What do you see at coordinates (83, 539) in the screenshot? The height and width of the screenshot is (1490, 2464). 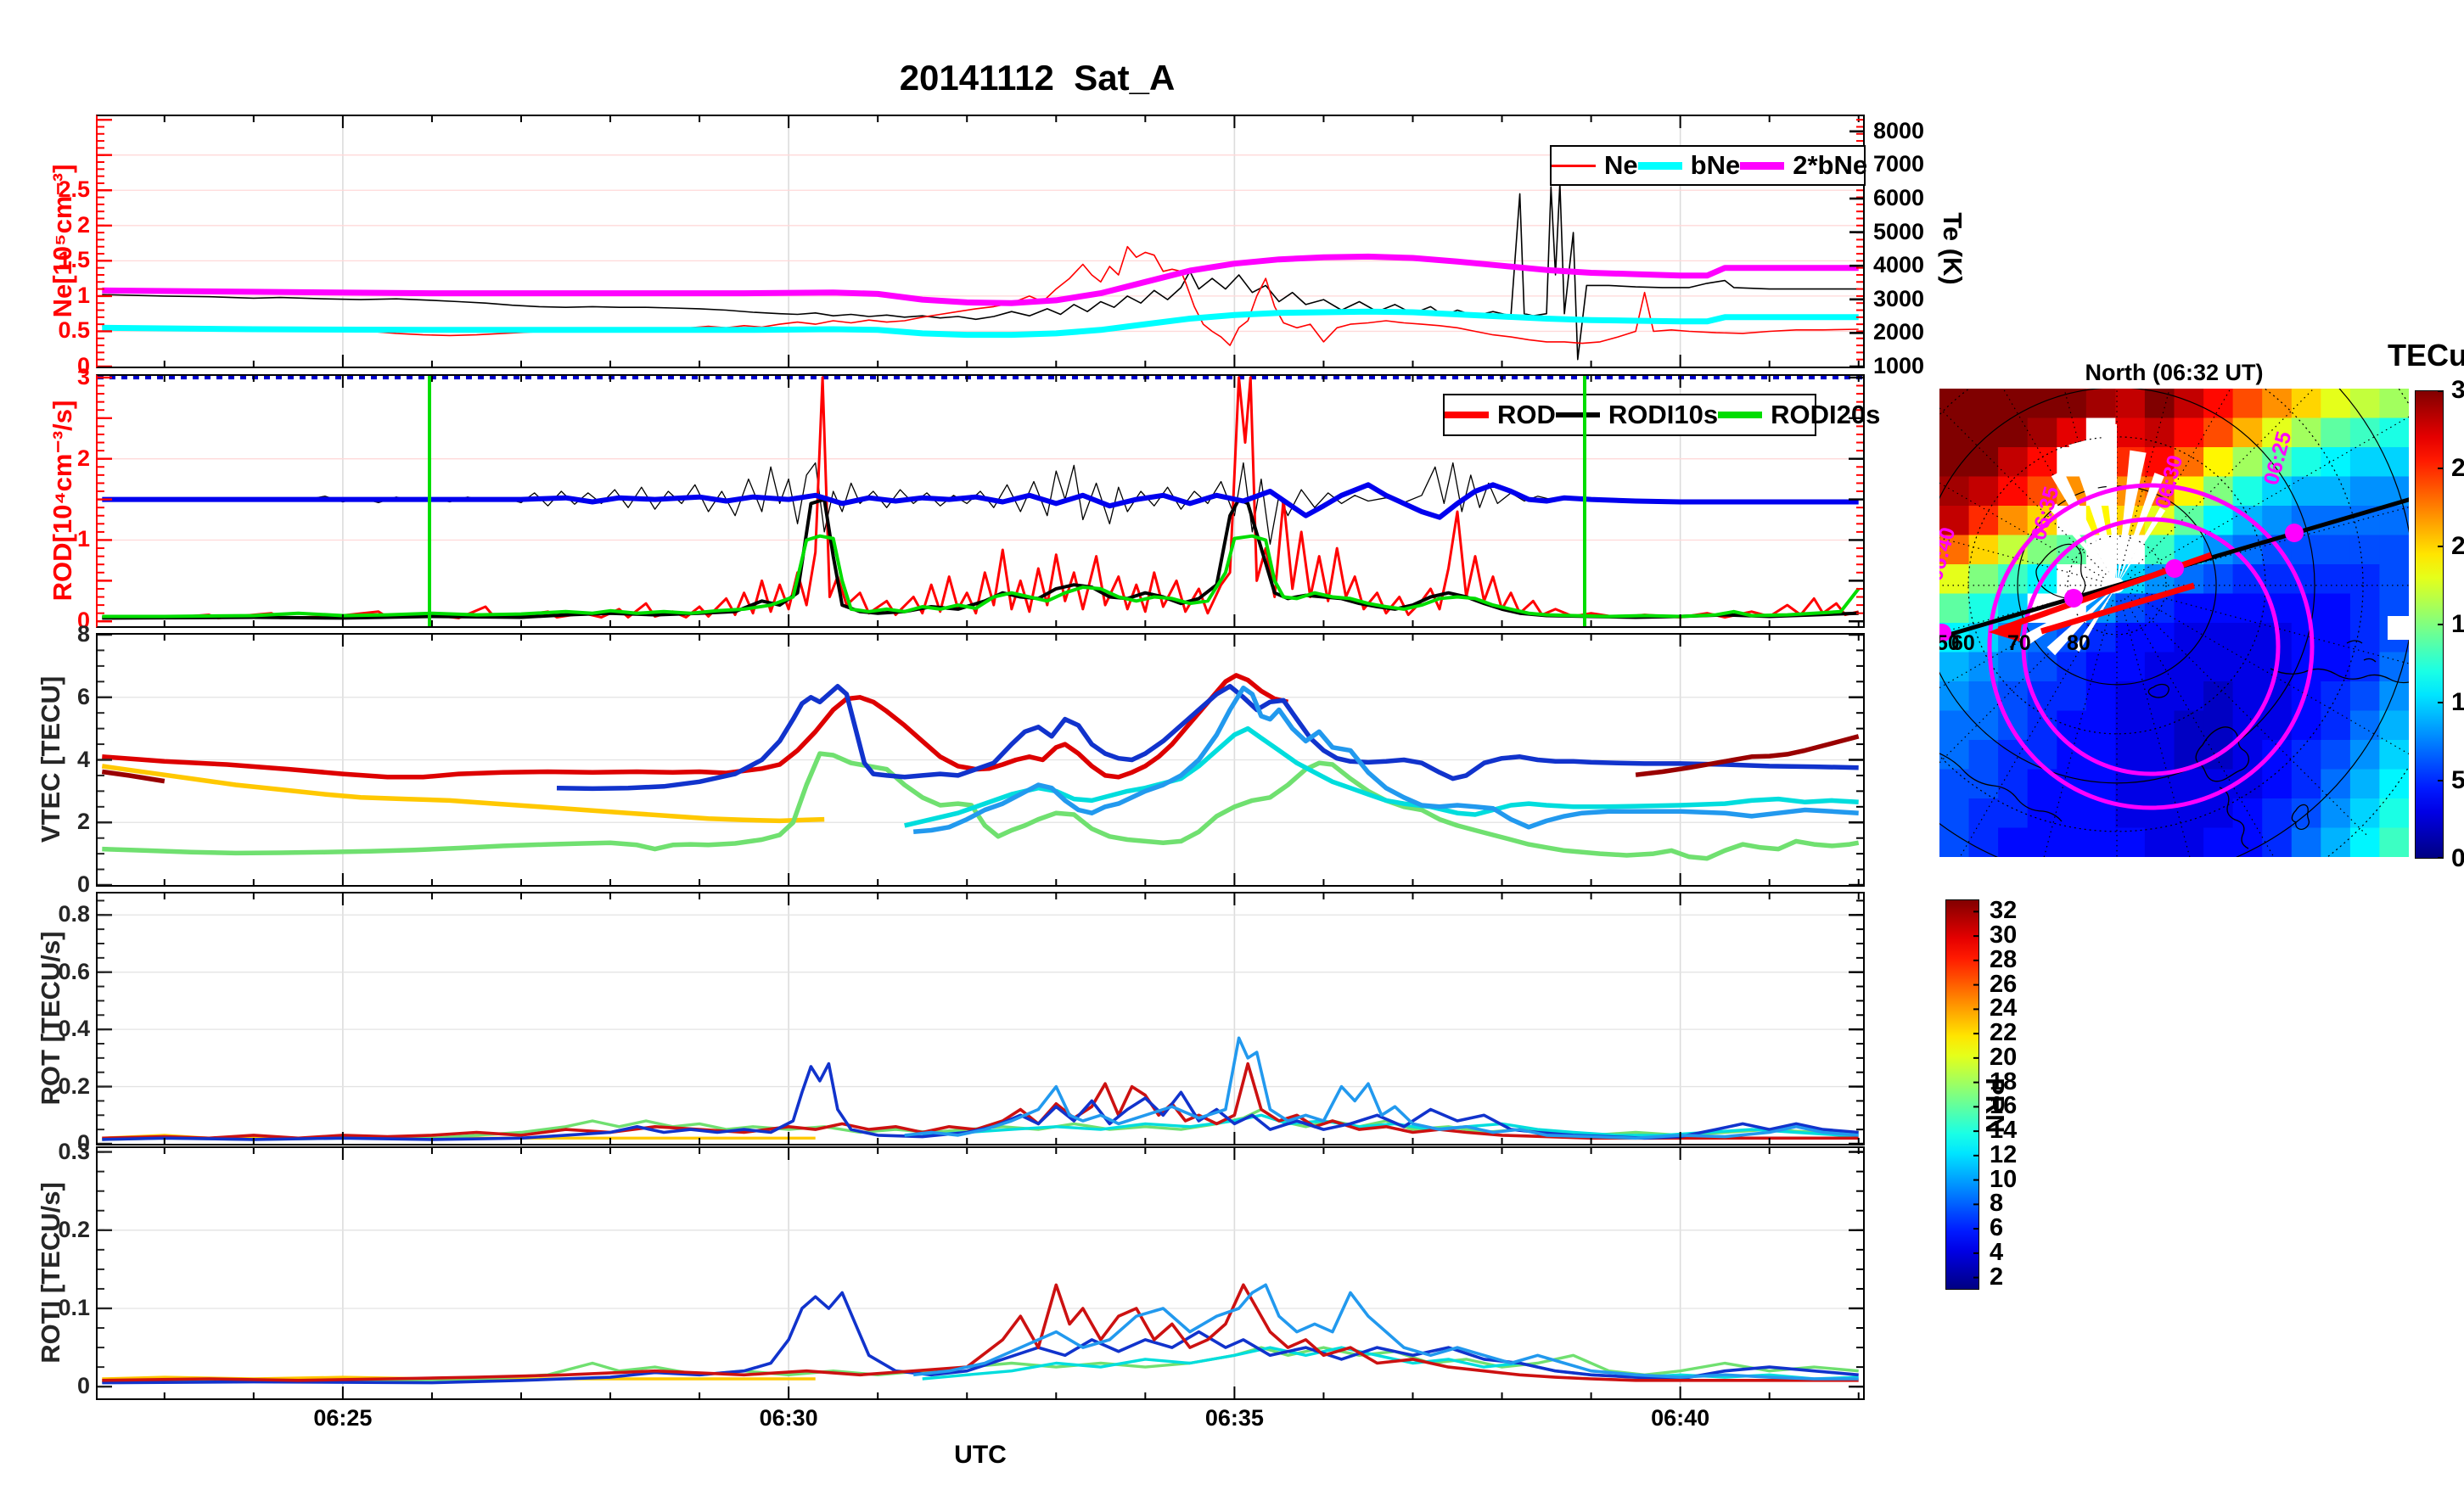 I see `y-tick-label-rod: 1` at bounding box center [83, 539].